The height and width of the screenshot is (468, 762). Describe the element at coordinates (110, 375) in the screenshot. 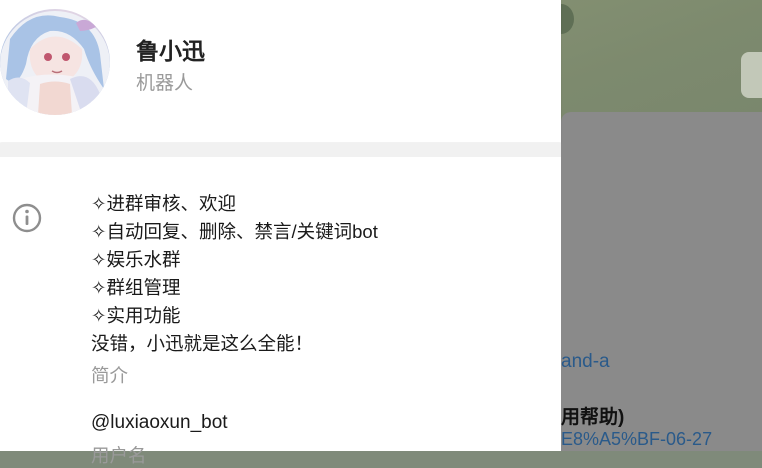

I see `bio-label: 简介` at that location.